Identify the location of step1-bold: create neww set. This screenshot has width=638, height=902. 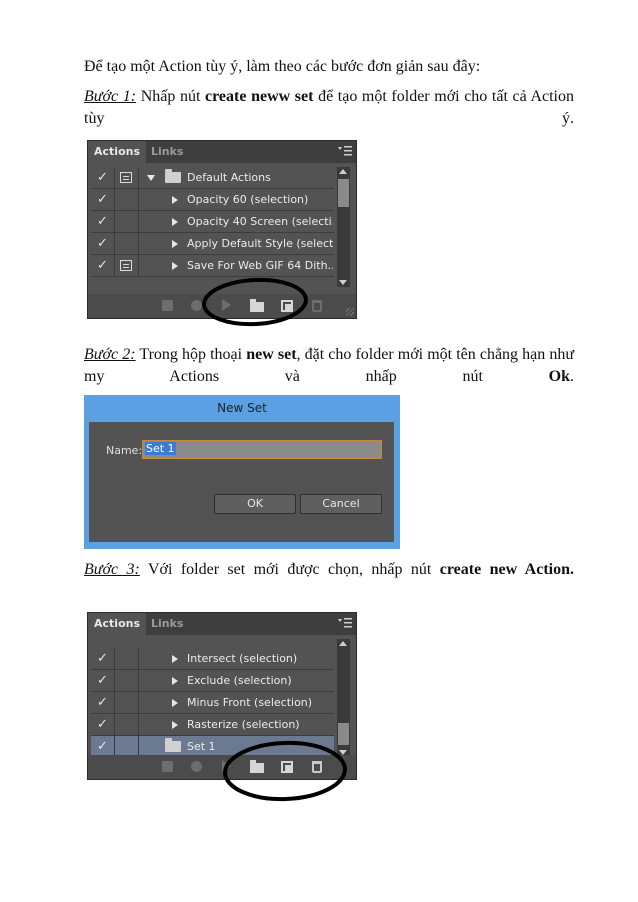
(259, 96).